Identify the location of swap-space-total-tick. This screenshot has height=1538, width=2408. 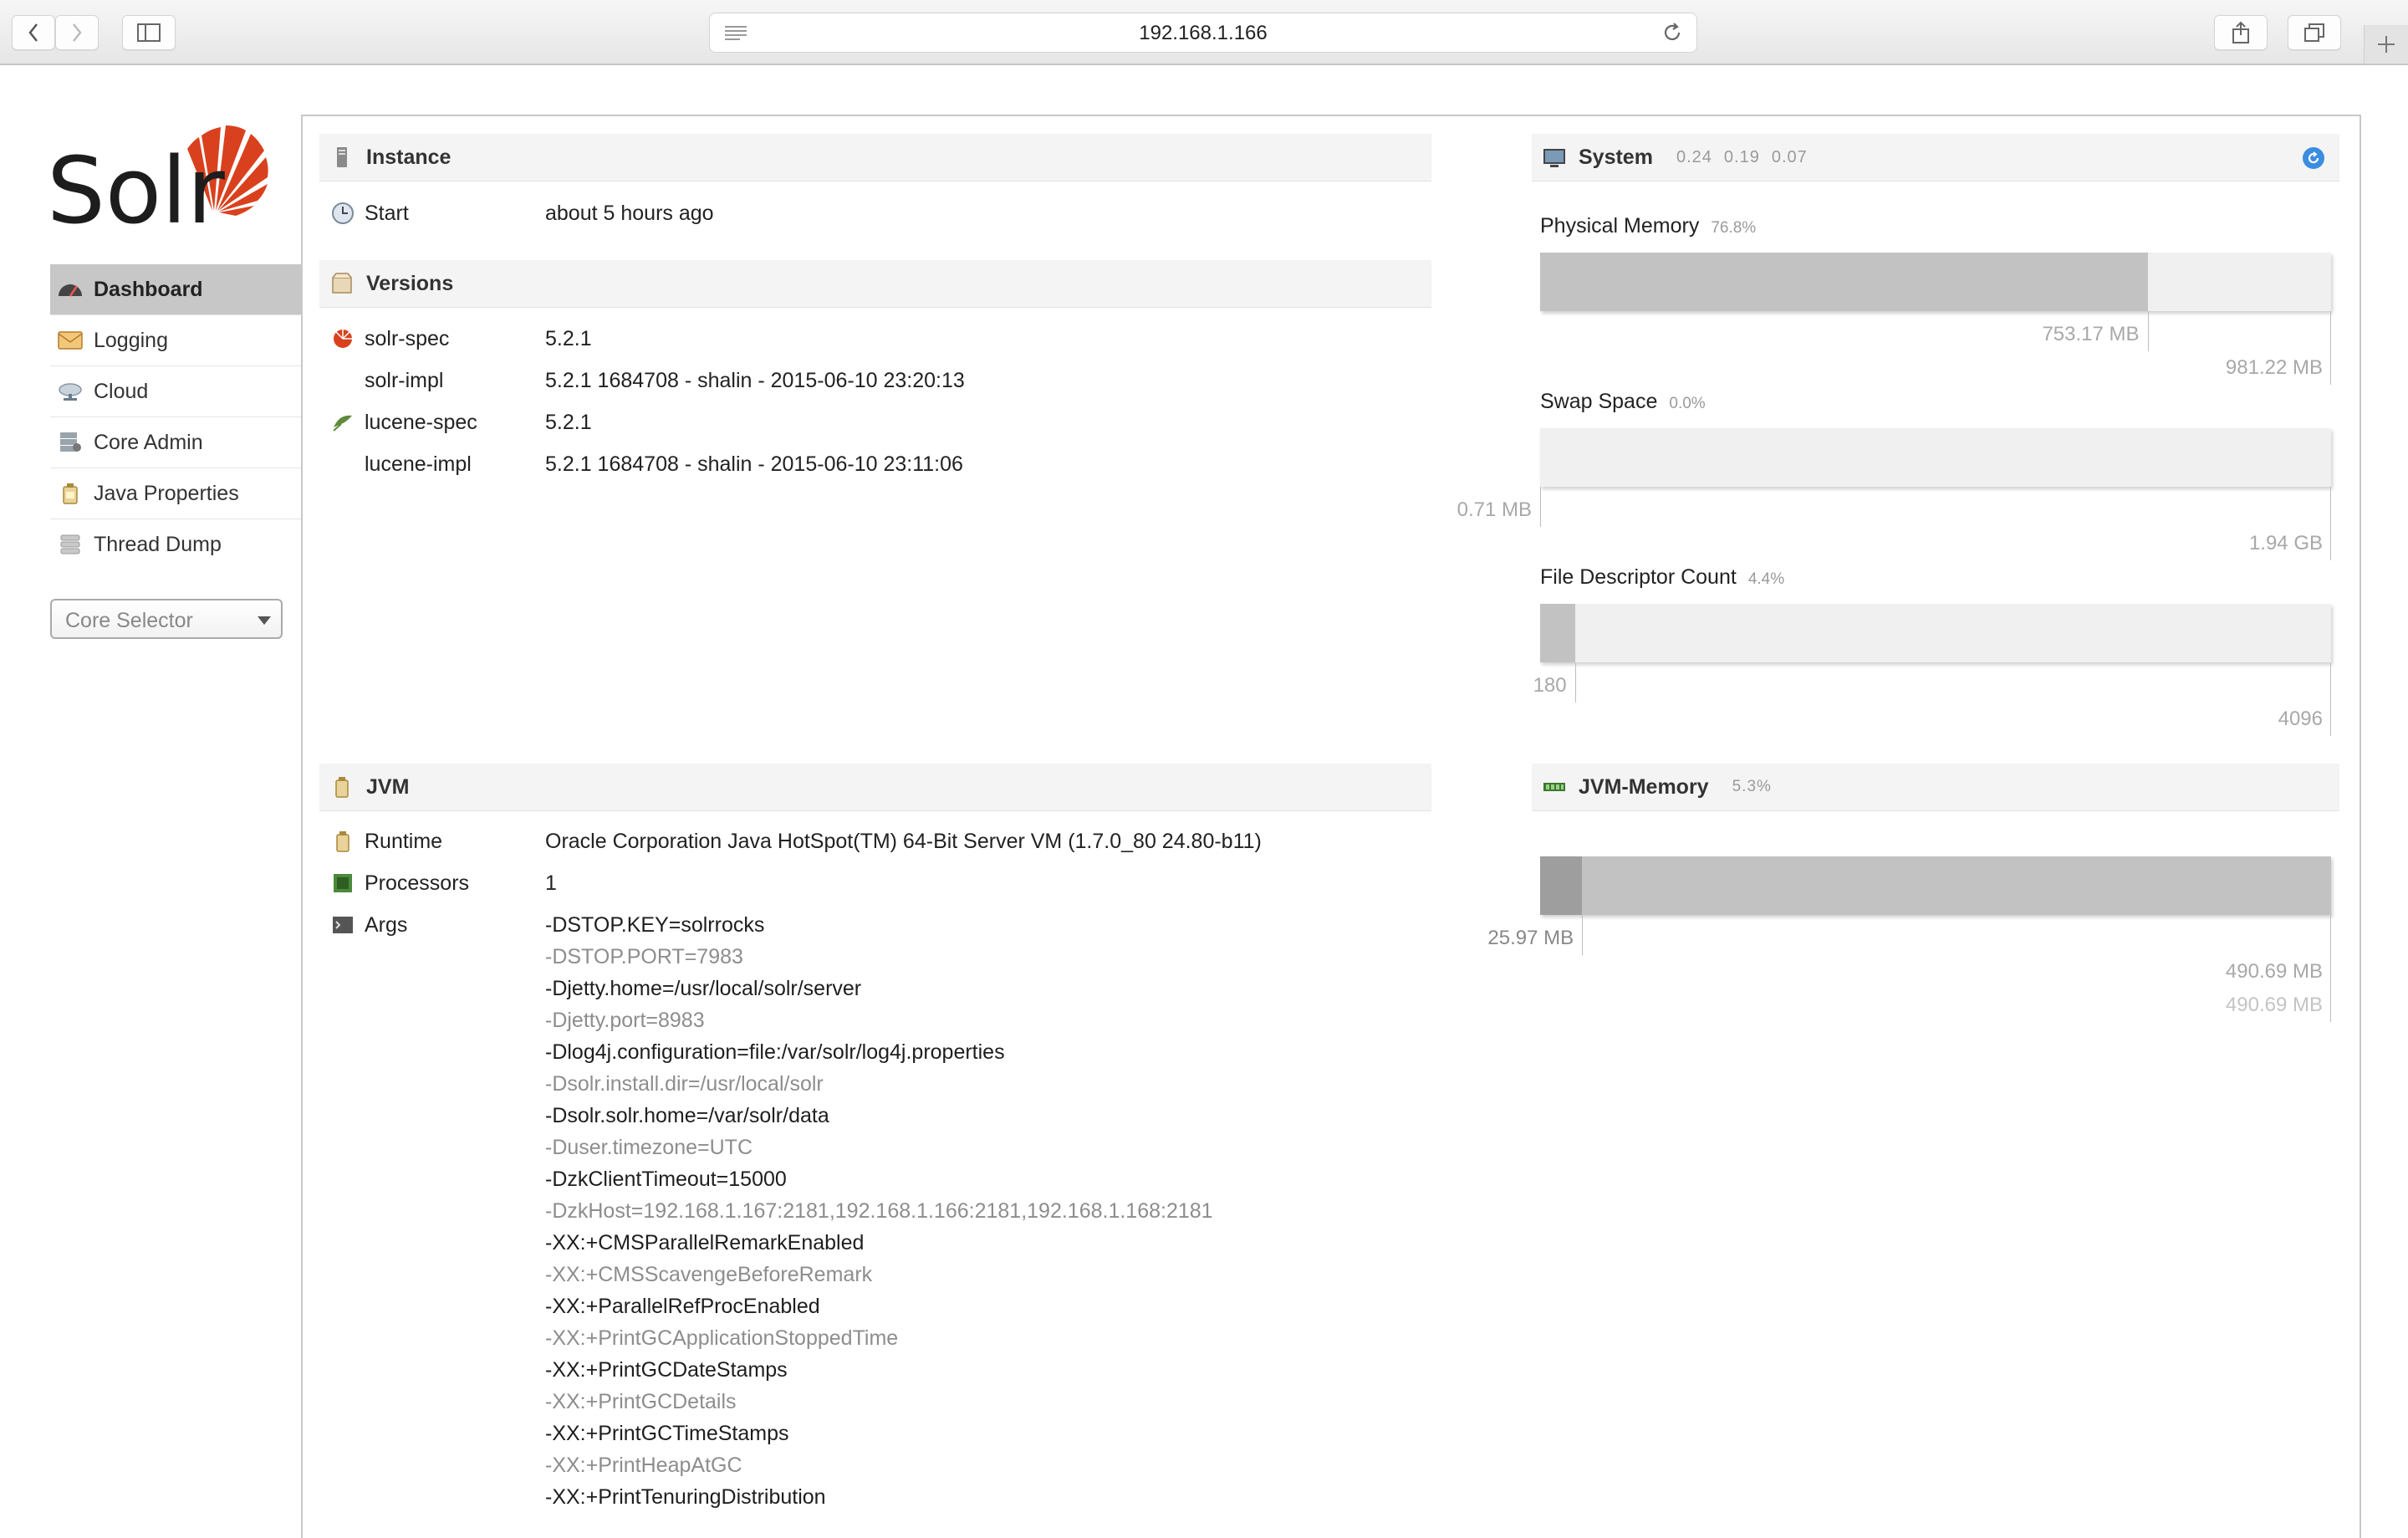
(2330, 523).